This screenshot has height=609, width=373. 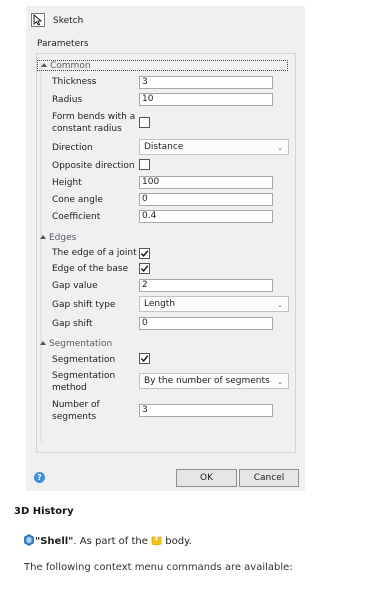 I want to click on sketch-label: Sketch, so click(x=68, y=21).